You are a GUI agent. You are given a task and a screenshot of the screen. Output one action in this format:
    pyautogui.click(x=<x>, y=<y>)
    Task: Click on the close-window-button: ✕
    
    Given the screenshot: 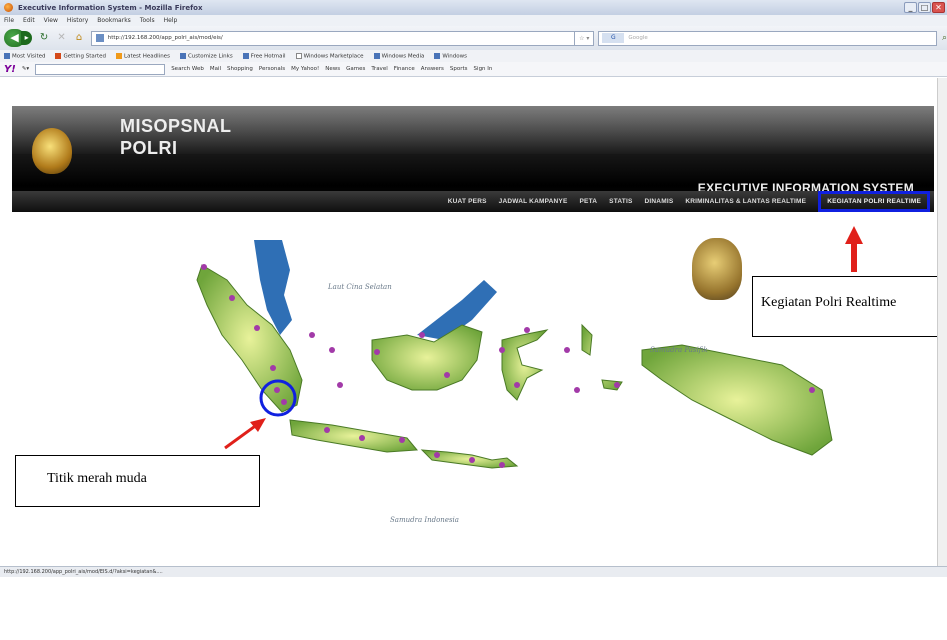 What is the action you would take?
    pyautogui.click(x=938, y=7)
    